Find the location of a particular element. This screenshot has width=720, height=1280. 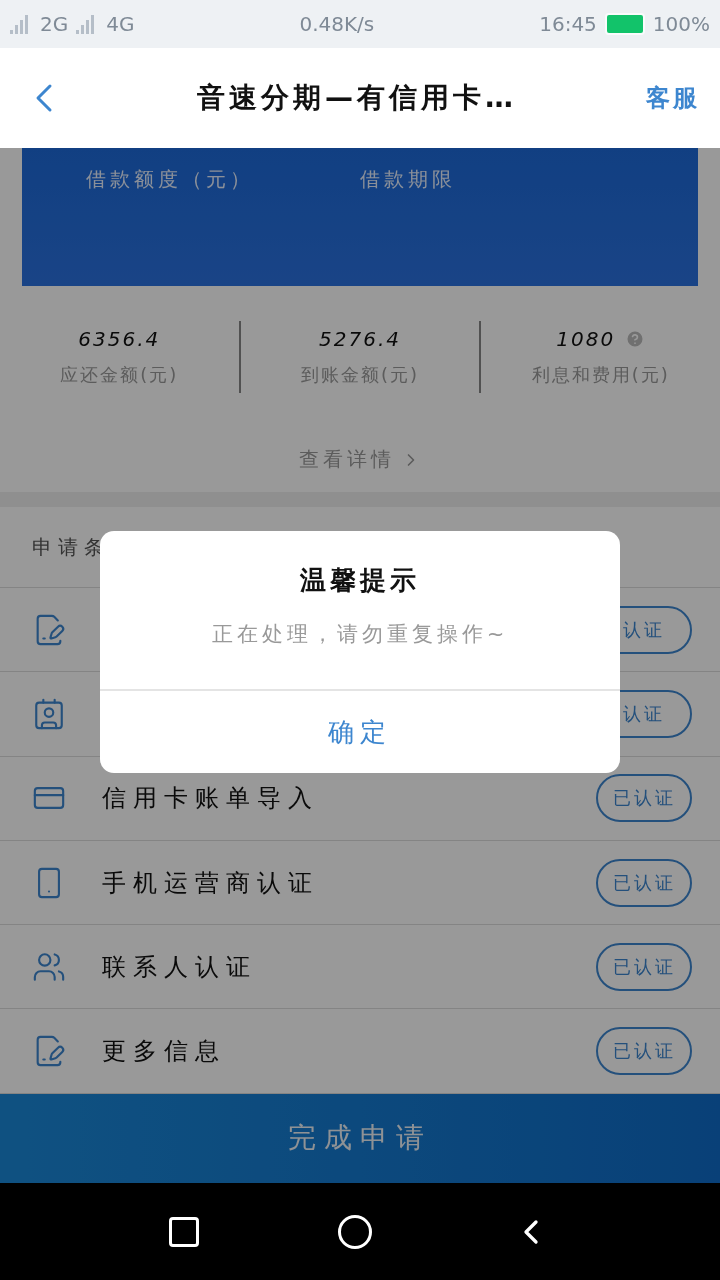

card-label: 借款额度（元） is located at coordinates (170, 179).